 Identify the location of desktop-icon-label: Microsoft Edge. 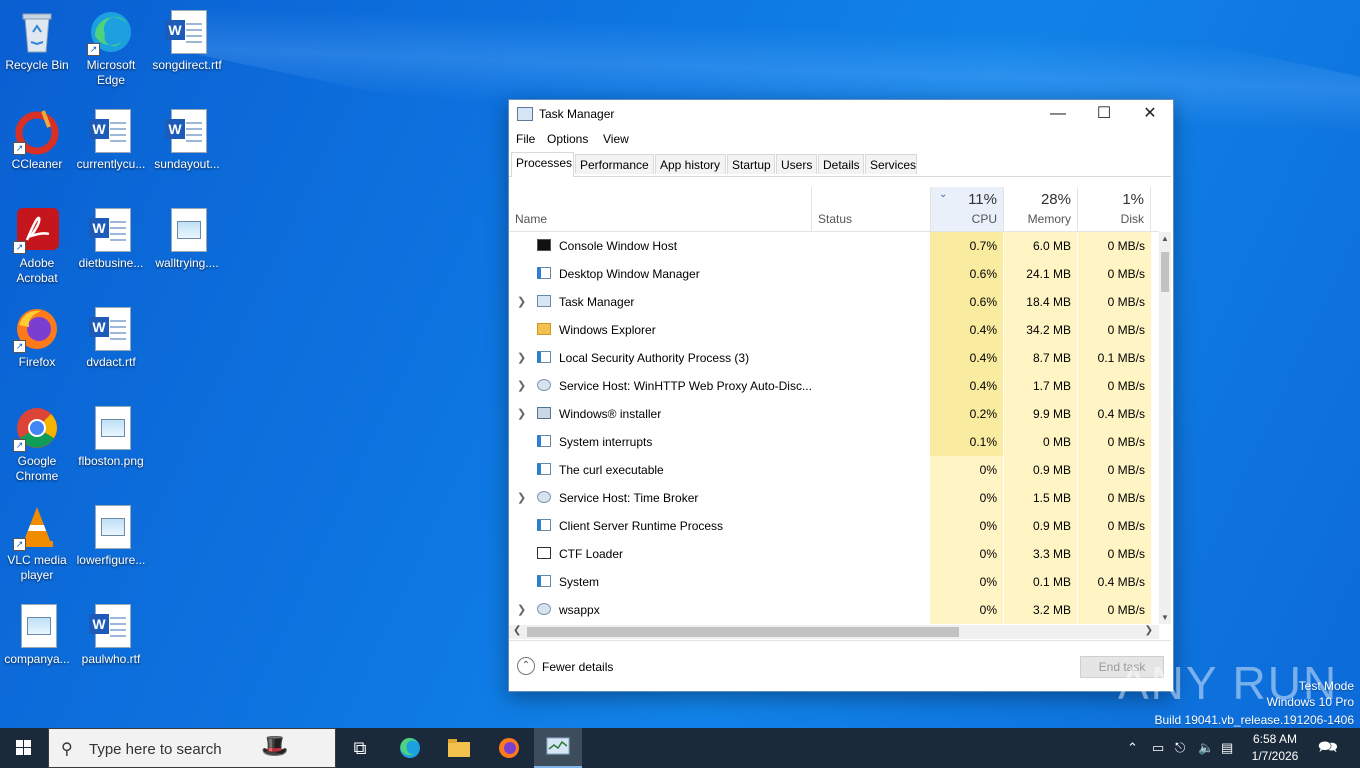
(111, 72).